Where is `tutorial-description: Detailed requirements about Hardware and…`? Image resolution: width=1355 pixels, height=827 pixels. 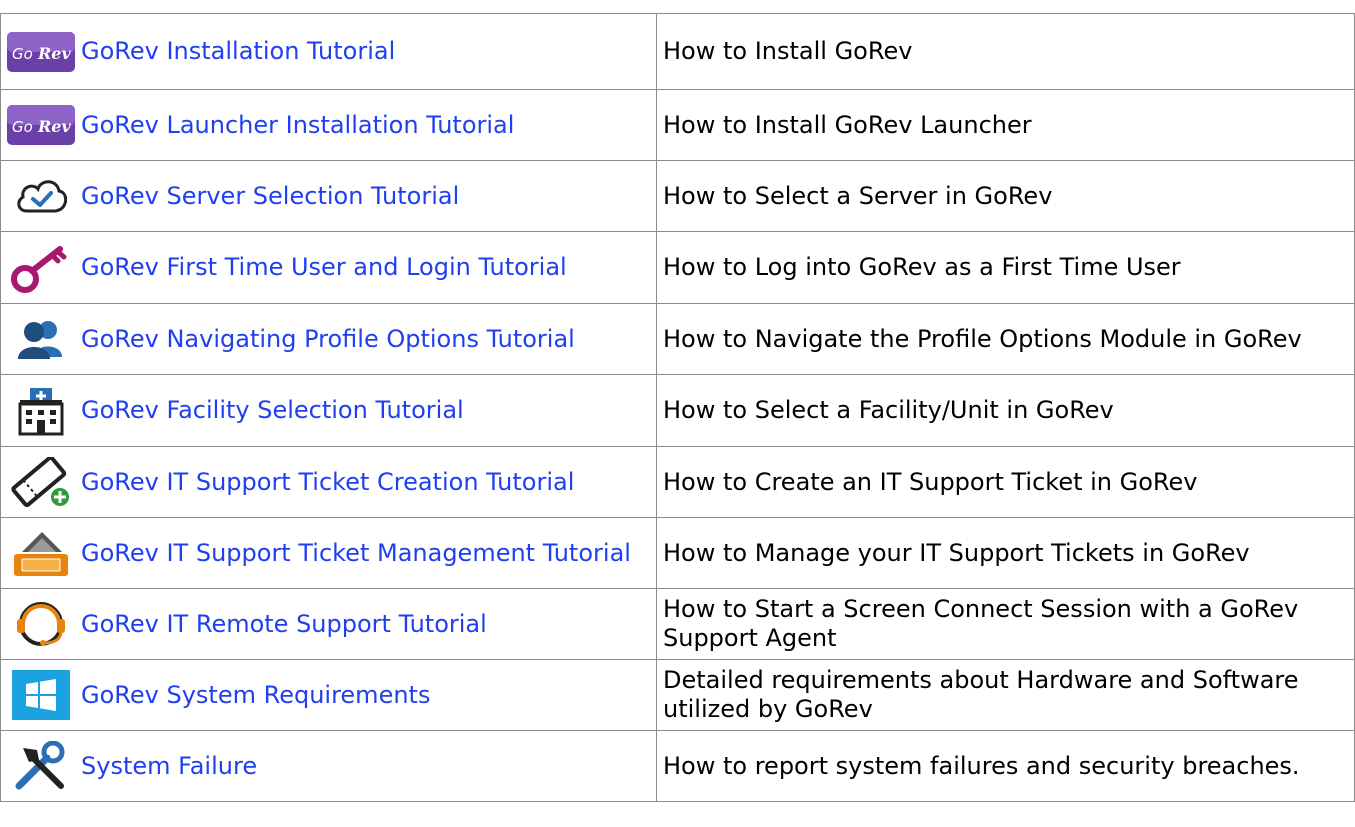
tutorial-description: Detailed requirements about Hardware and… is located at coordinates (1005, 695).